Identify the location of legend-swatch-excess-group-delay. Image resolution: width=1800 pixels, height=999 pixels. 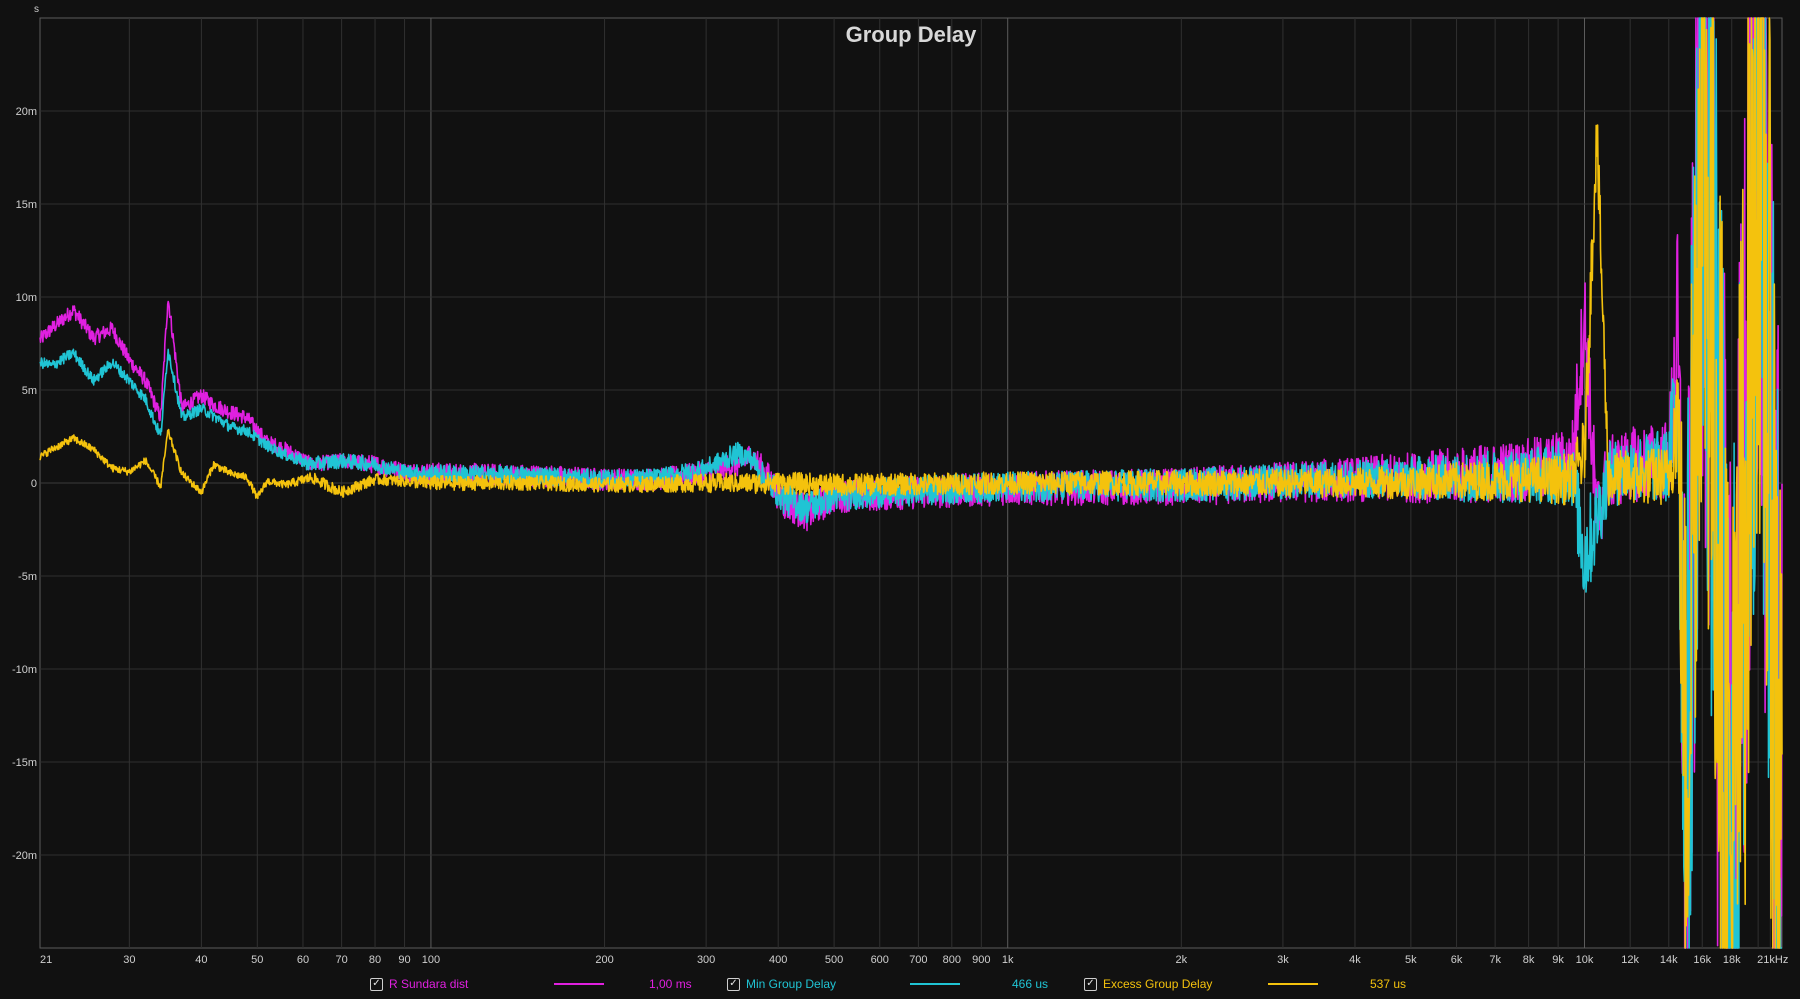
(1293, 984).